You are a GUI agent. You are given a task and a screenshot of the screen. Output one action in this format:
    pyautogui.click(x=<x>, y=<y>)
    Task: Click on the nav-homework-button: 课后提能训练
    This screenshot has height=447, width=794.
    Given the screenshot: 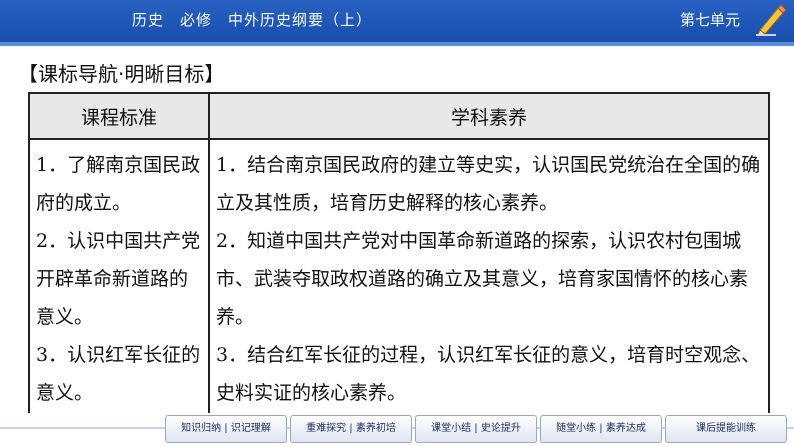 What is the action you would take?
    pyautogui.click(x=726, y=429)
    